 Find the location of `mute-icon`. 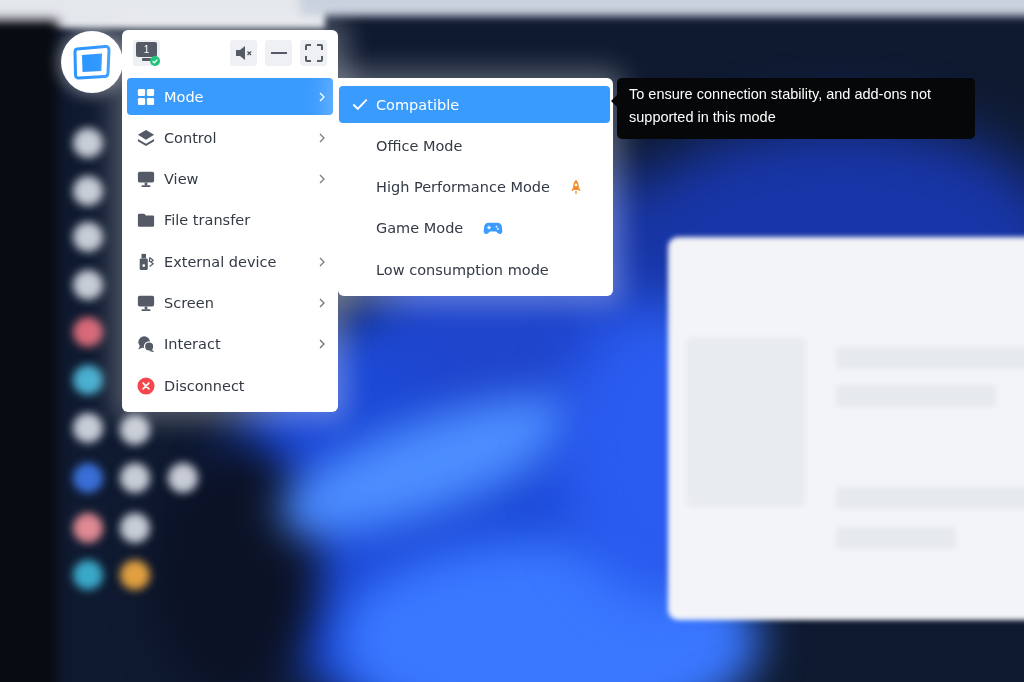

mute-icon is located at coordinates (243, 53).